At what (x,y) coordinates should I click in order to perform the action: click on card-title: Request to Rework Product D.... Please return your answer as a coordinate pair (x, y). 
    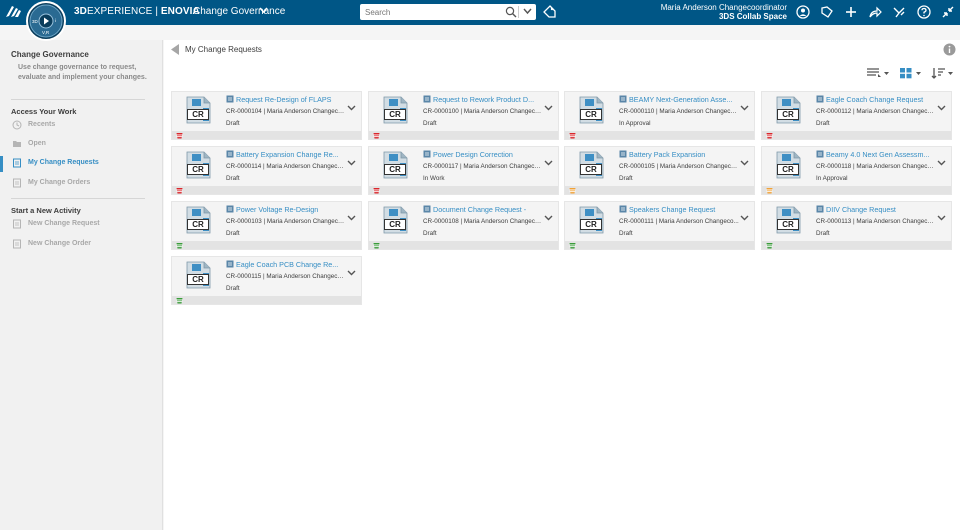
    Looking at the image, I should click on (487, 99).